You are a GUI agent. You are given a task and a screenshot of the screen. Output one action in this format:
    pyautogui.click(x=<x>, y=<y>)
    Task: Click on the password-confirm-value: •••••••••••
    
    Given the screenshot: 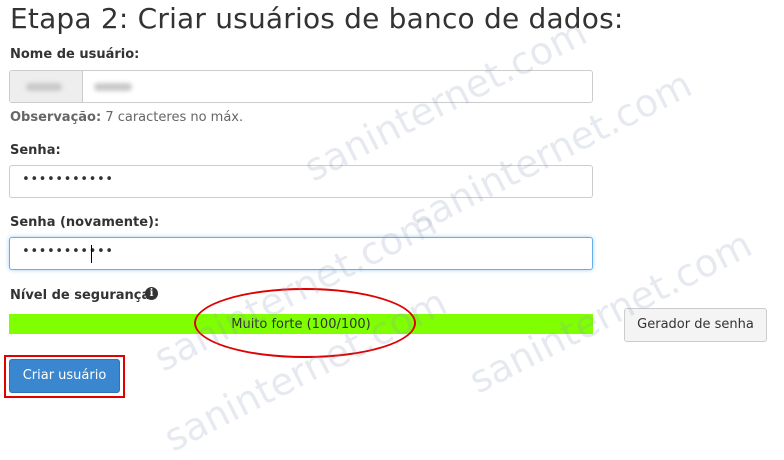 What is the action you would take?
    pyautogui.click(x=68, y=251)
    